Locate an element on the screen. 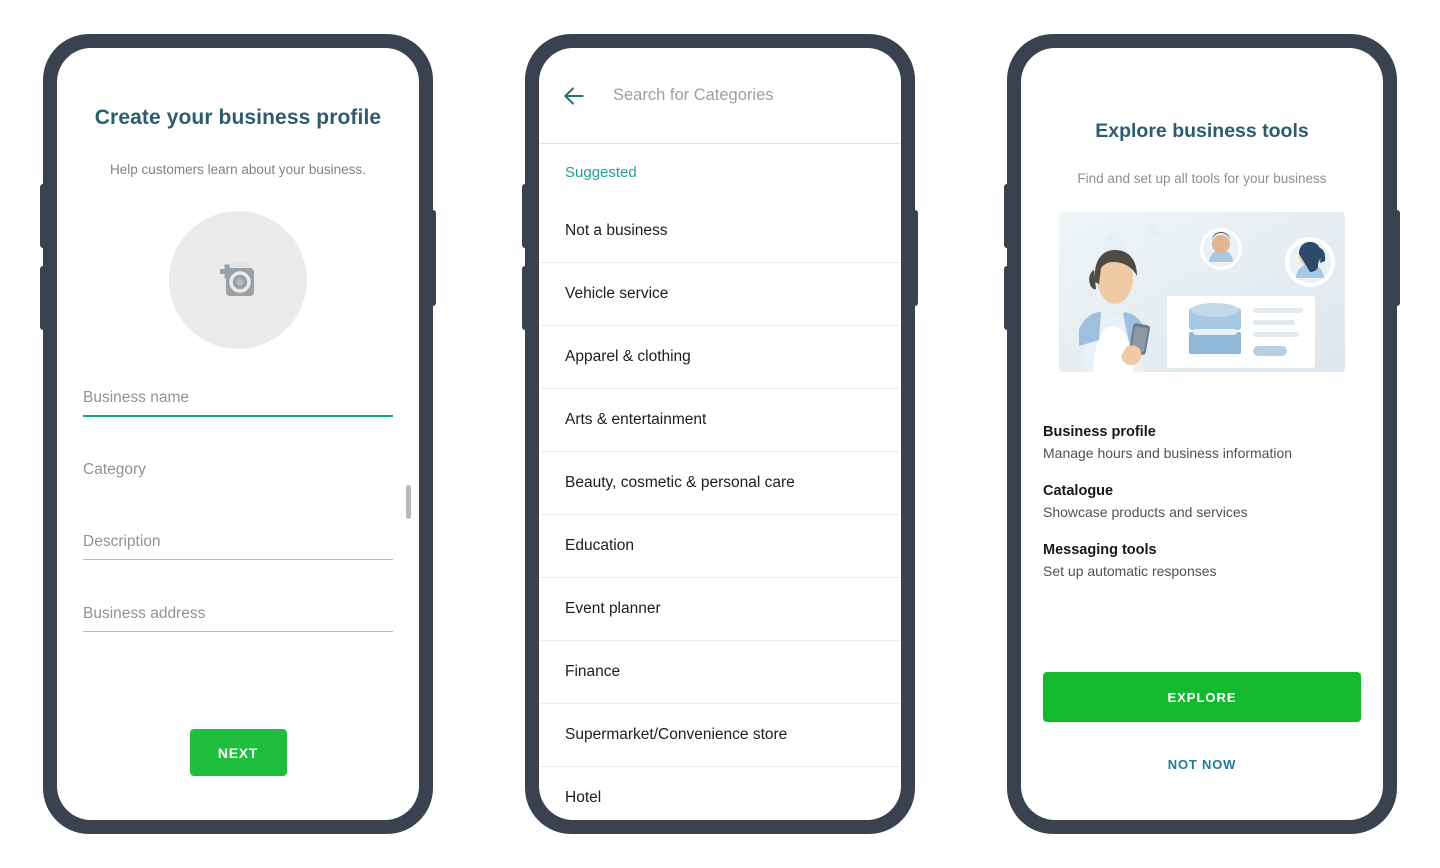 The image size is (1440, 868). business-owner-with-phone-illustration is located at coordinates (1202, 292).